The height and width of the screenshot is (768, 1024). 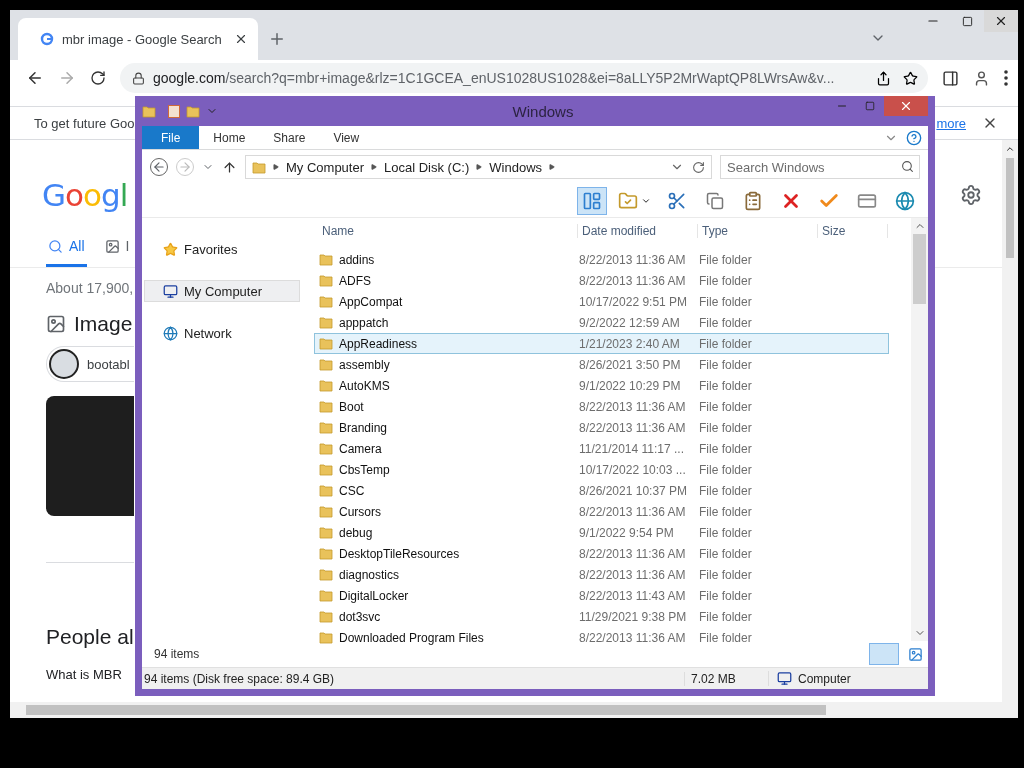 I want to click on nav-item: Network, so click(x=222, y=333).